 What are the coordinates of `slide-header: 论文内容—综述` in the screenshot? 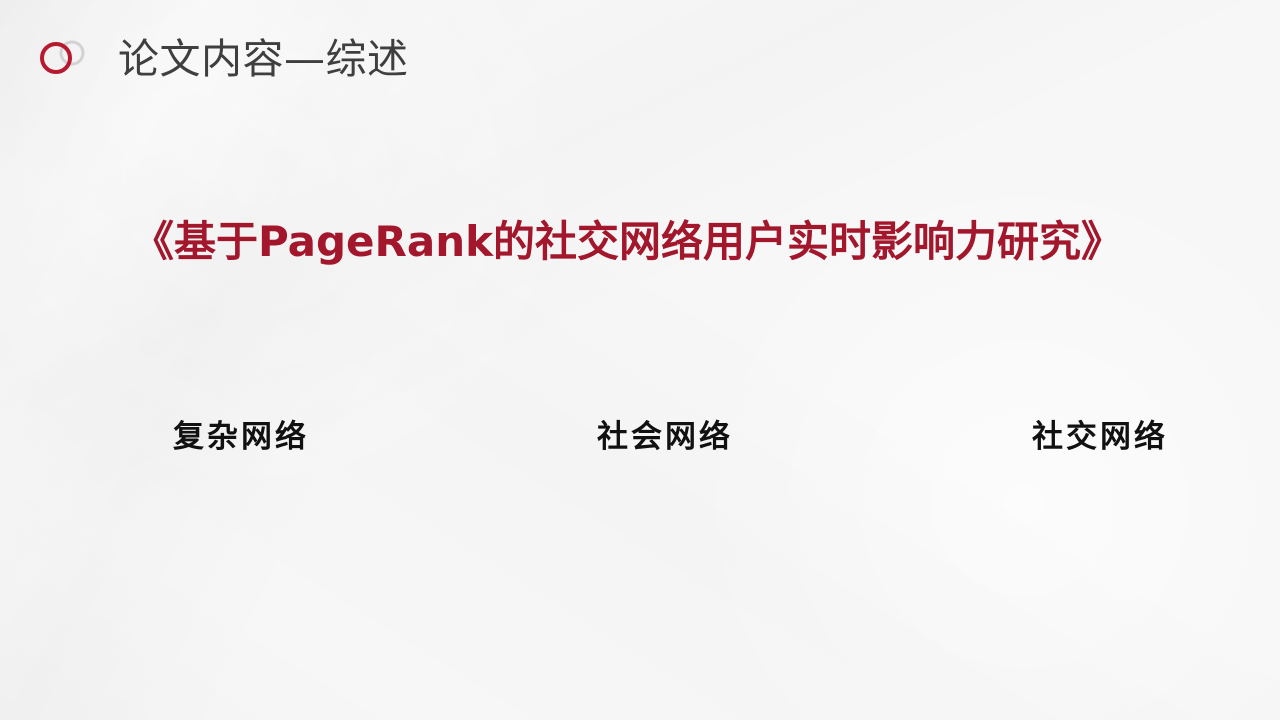 It's located at (248, 60).